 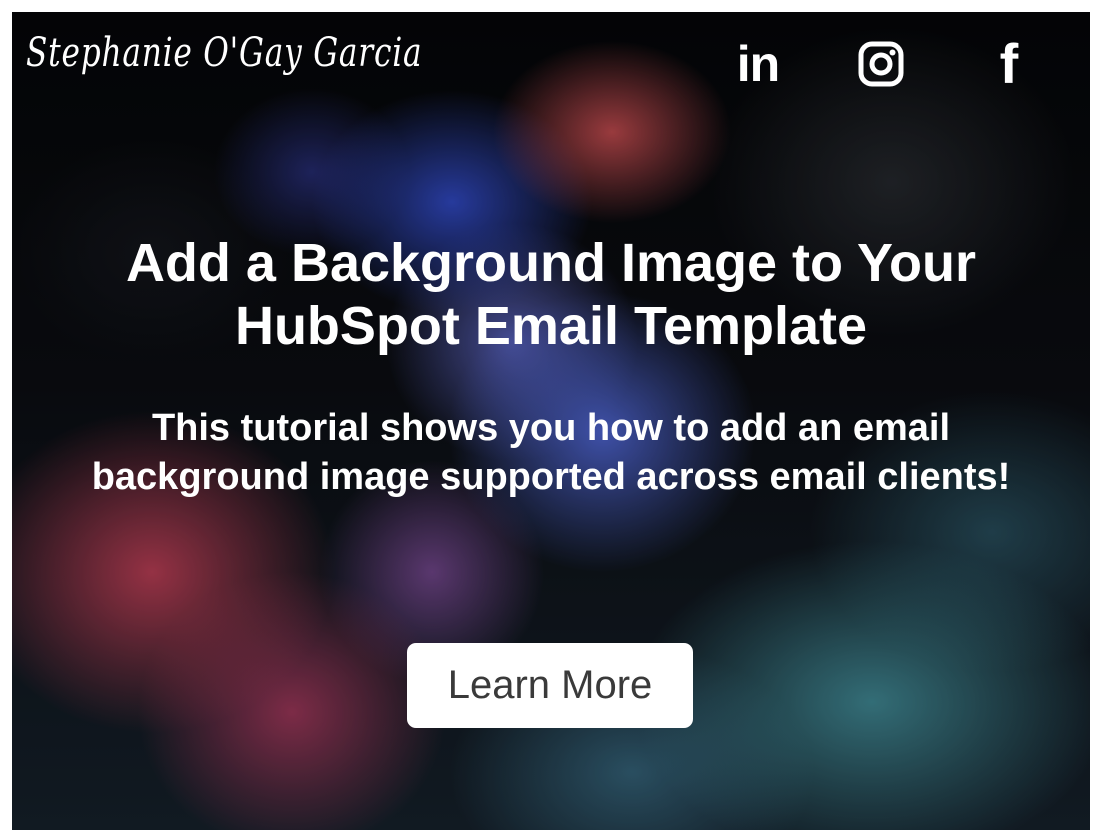 I want to click on facebook-icon: f, so click(x=1009, y=63).